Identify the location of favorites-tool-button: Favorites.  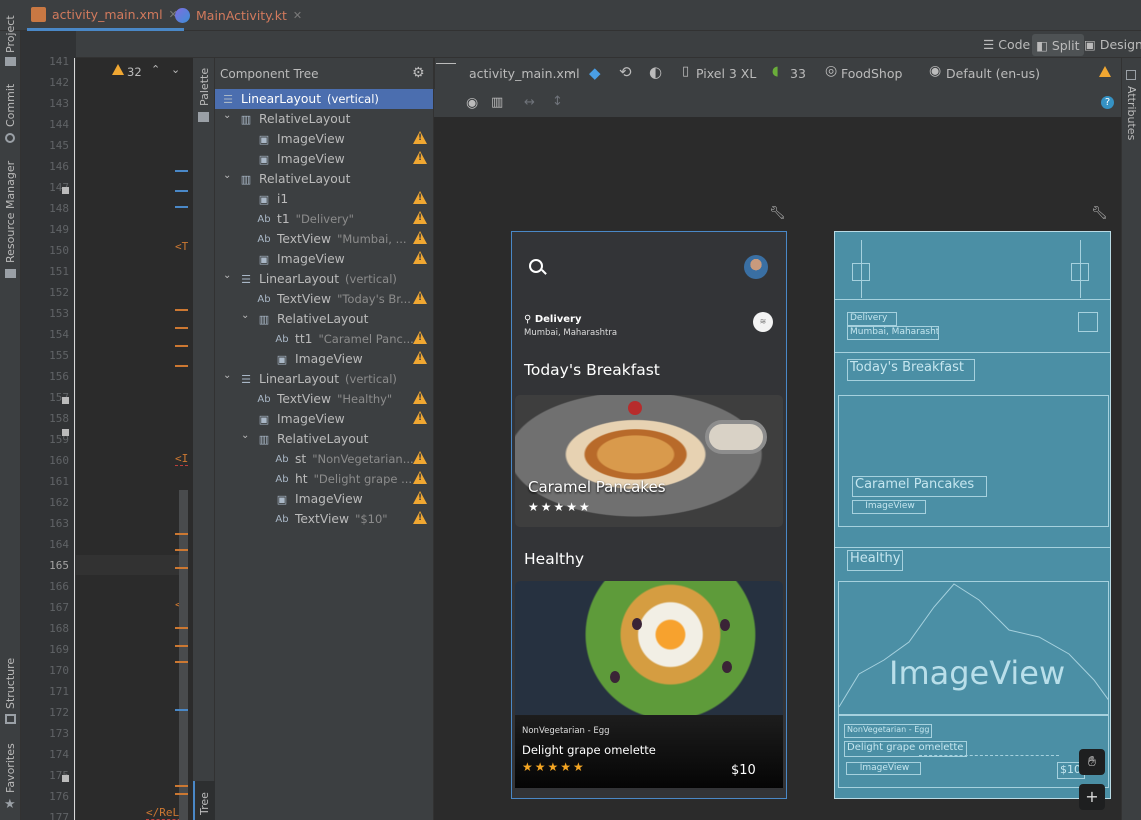
(10, 768).